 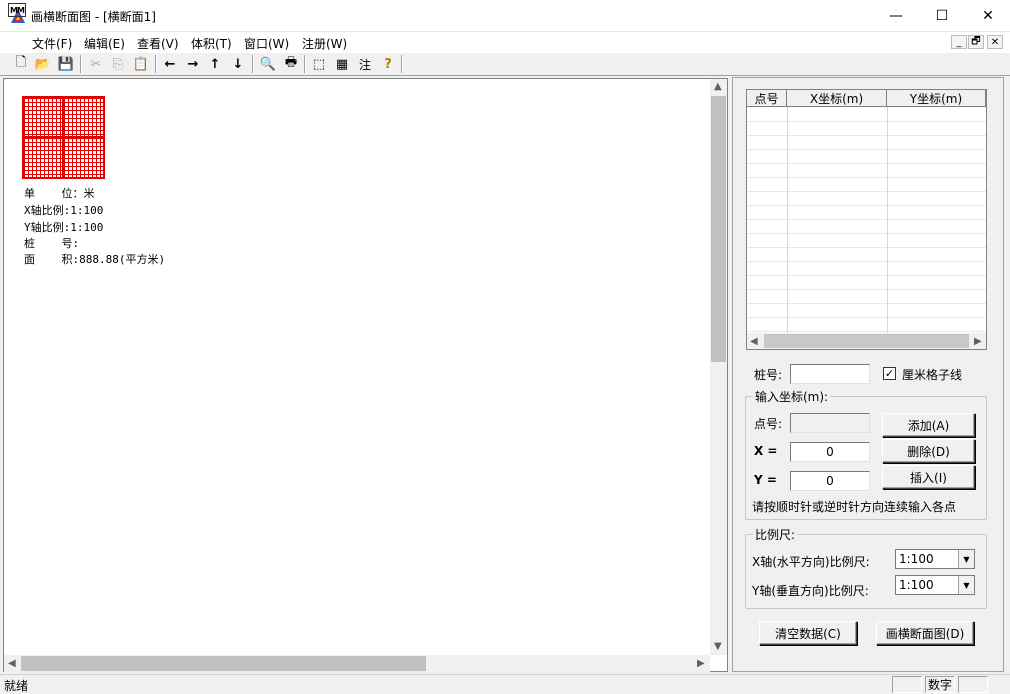 What do you see at coordinates (104, 43) in the screenshot?
I see `menu-edit: 编辑(E)` at bounding box center [104, 43].